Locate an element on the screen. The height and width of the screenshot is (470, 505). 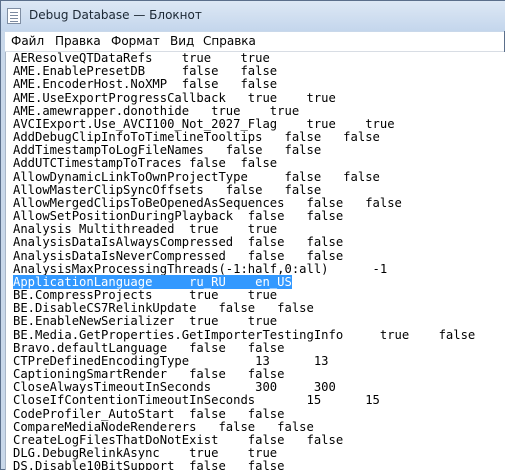
menu-format: Формат is located at coordinates (135, 41).